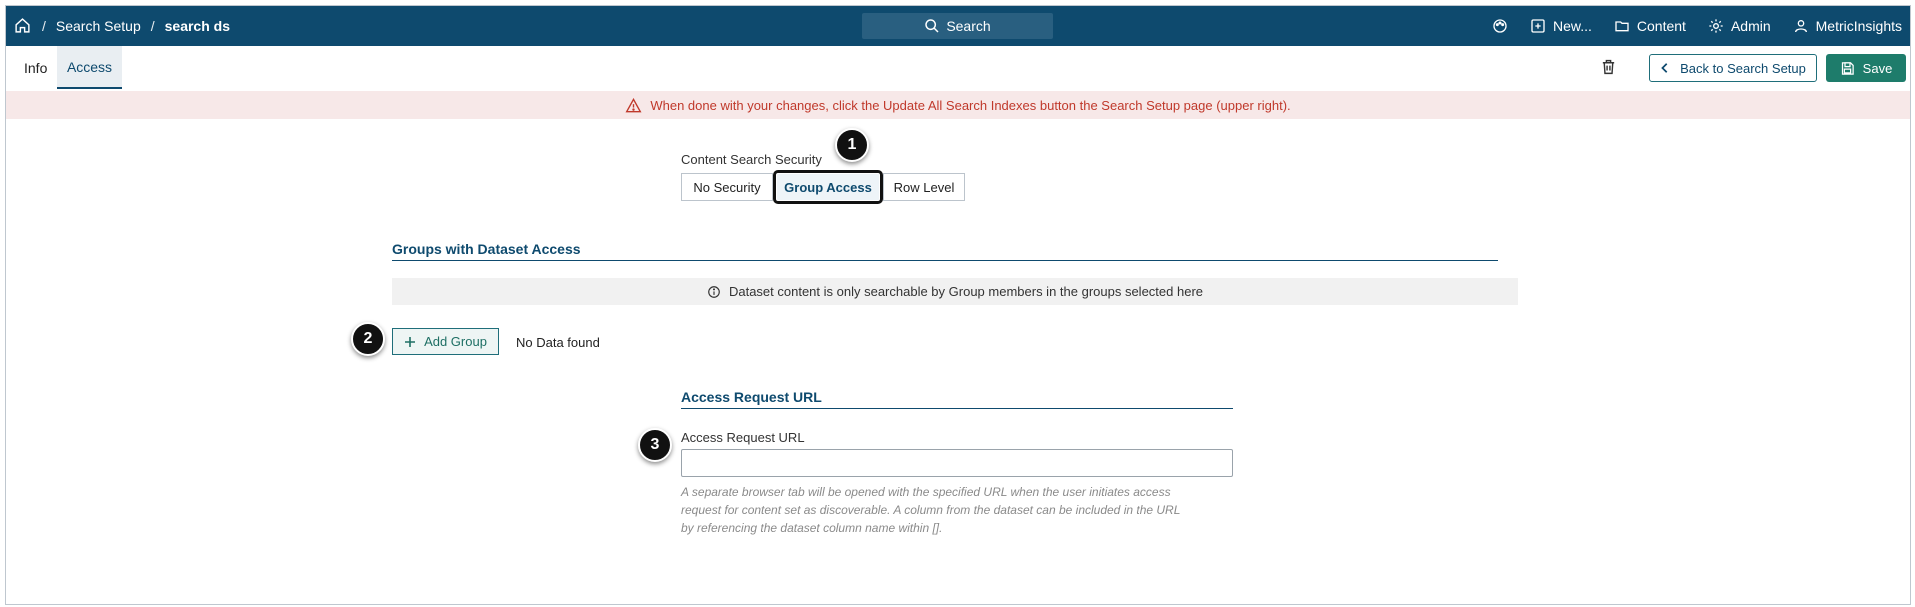  What do you see at coordinates (89, 67) in the screenshot?
I see `tab-access: Access` at bounding box center [89, 67].